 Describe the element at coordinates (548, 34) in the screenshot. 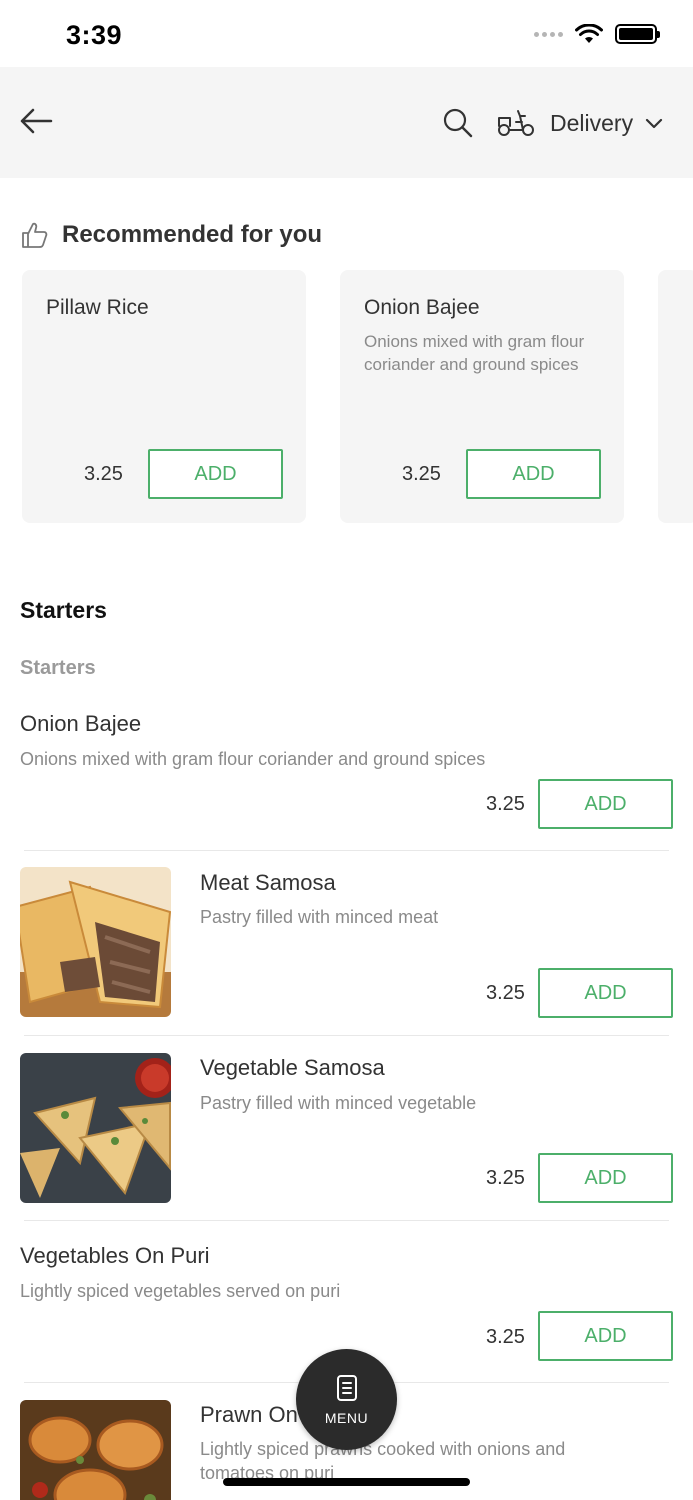

I see `cellular-signal-icon` at that location.